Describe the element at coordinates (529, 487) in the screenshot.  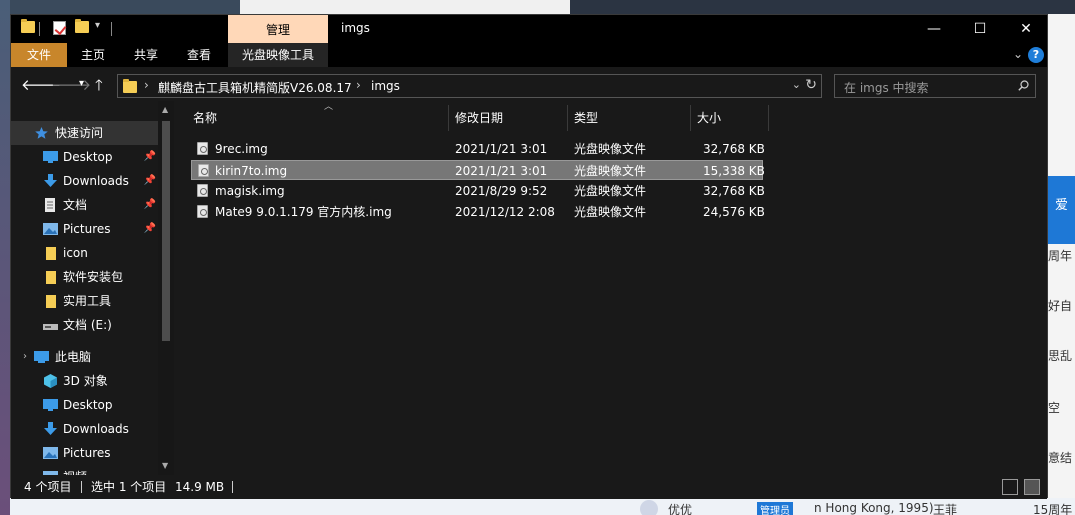
I see `status-bar: 4 个项目 选中 1 个项目 14.9 MB` at that location.